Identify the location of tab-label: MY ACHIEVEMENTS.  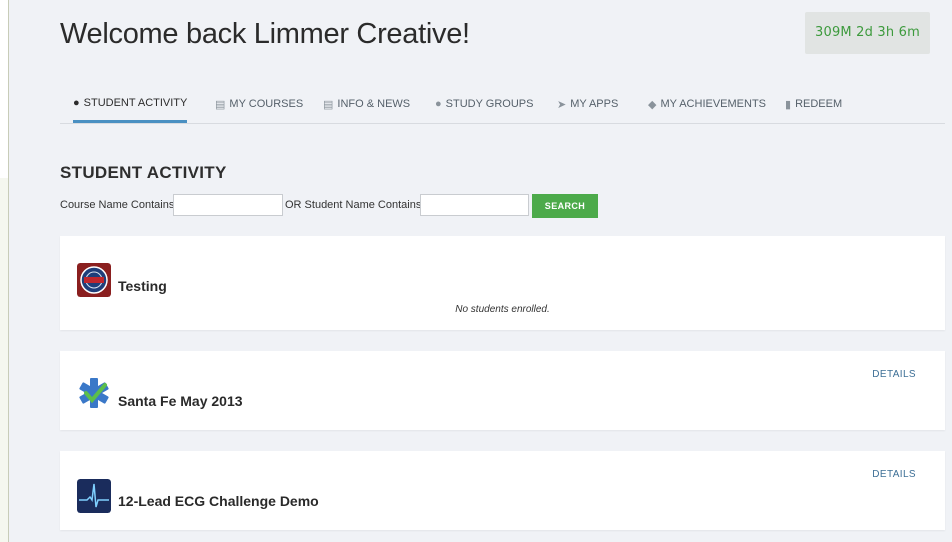
(713, 104).